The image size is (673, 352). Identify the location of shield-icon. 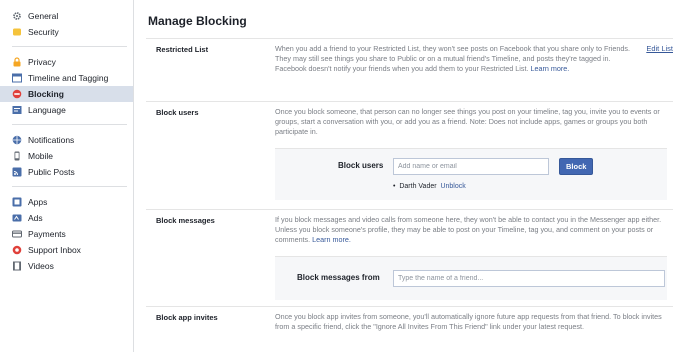
(17, 32).